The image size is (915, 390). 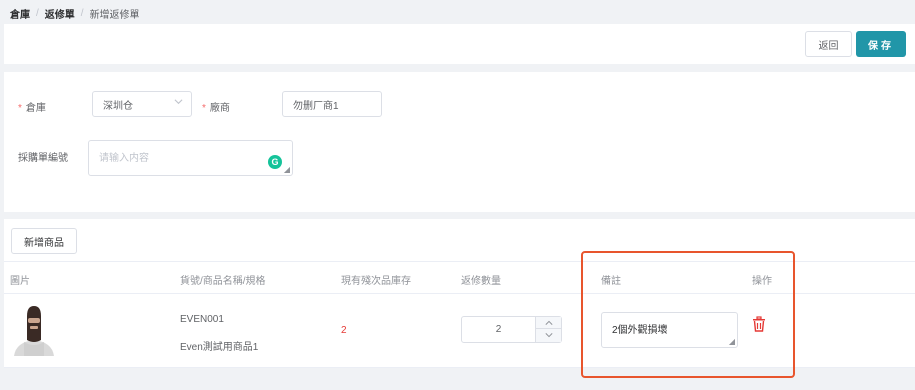 What do you see at coordinates (762, 281) in the screenshot?
I see `header-ops: 操作` at bounding box center [762, 281].